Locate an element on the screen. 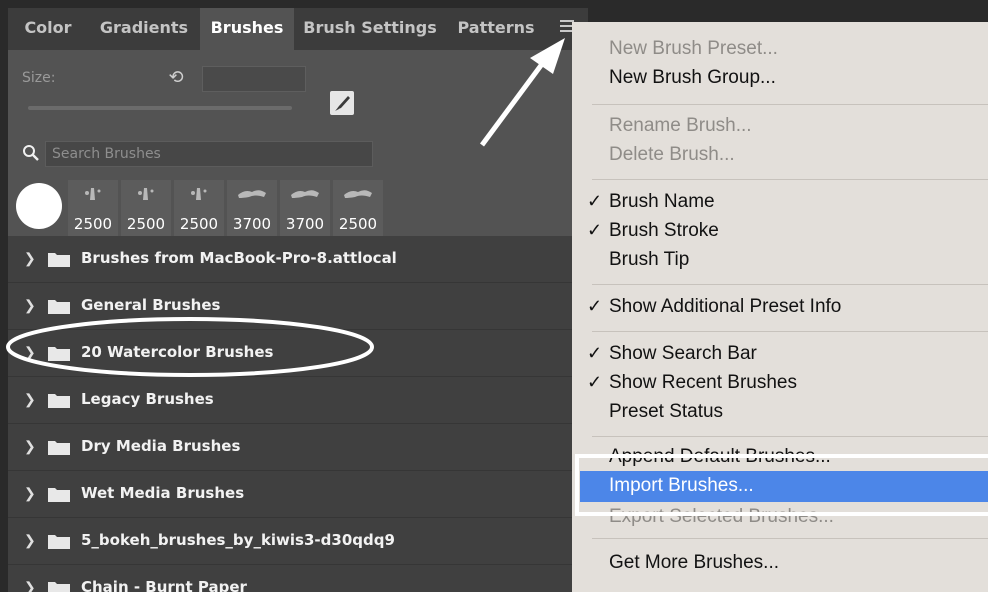 The width and height of the screenshot is (988, 592). brush-group-label: Brushes from MacBook-Pro-8.attlocal is located at coordinates (239, 258).